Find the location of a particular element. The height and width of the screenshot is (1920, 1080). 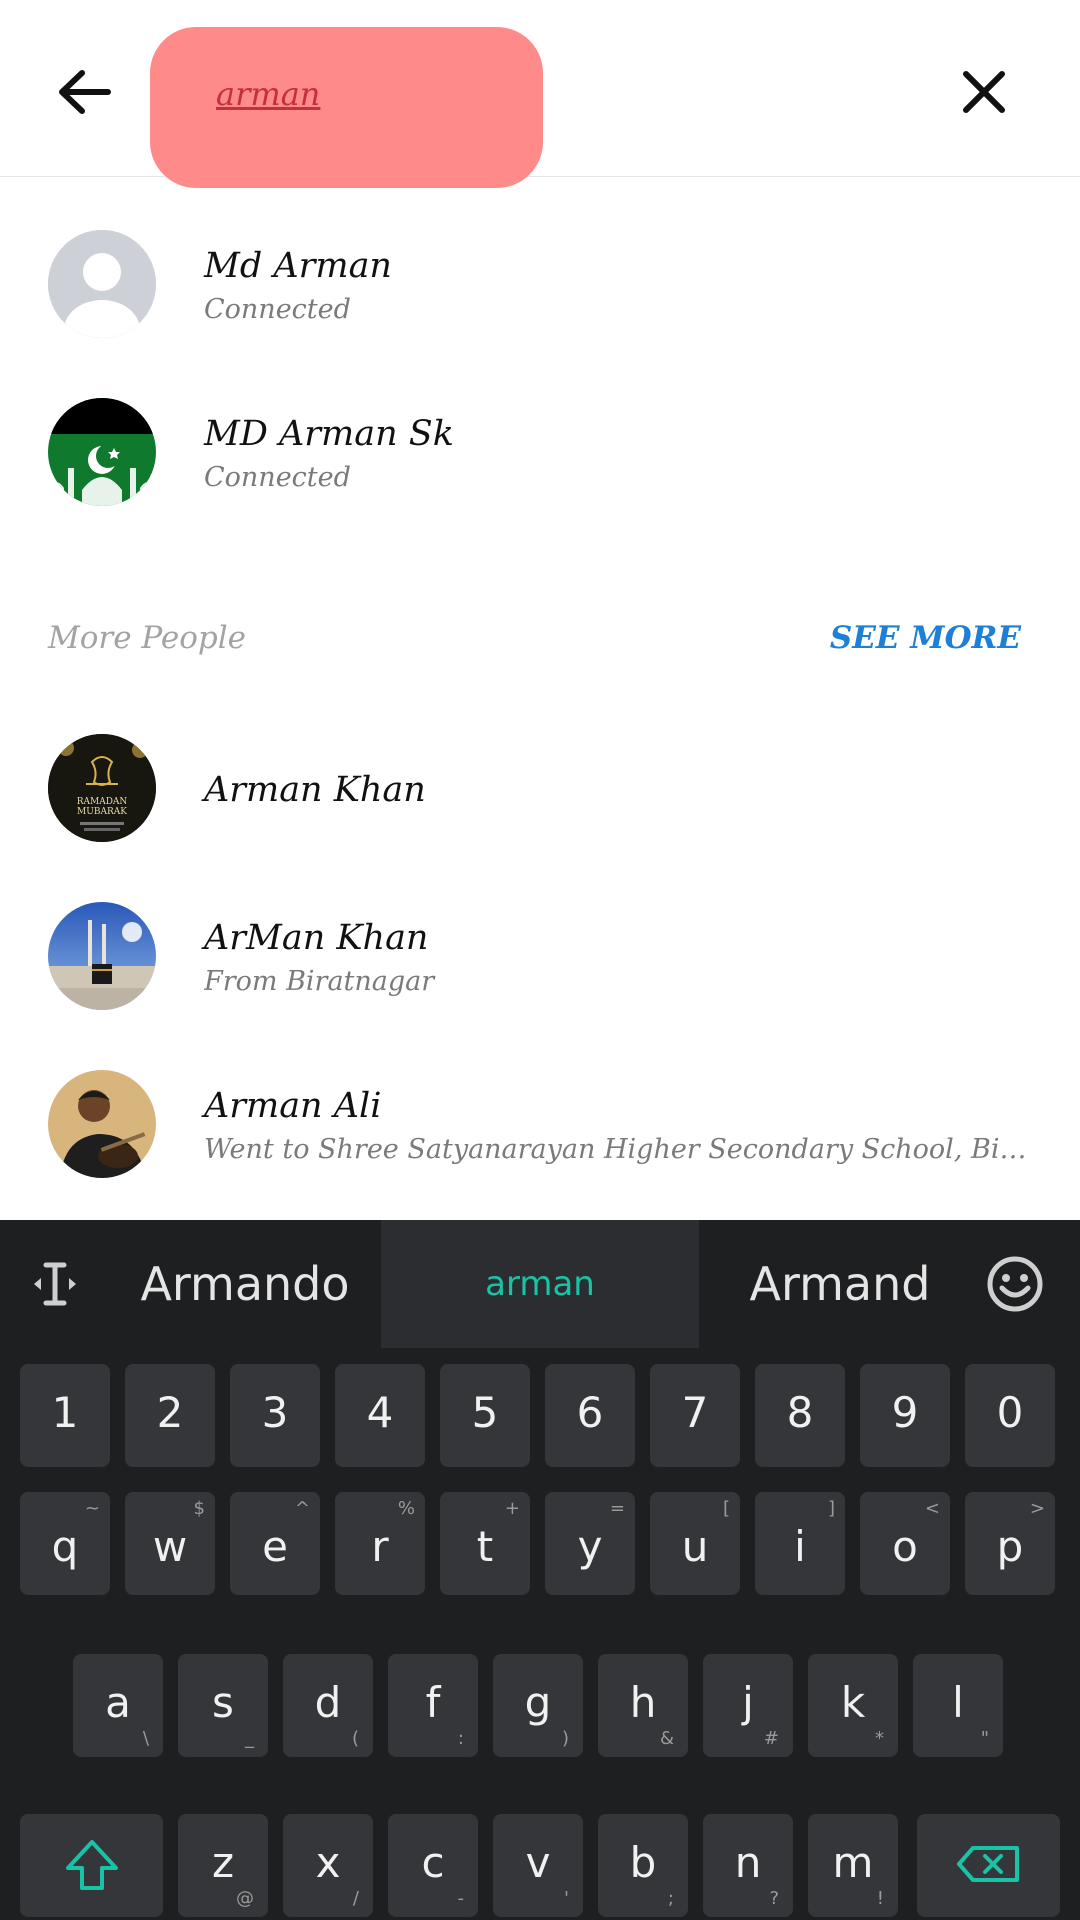

key-alt-label: : is located at coordinates (460, 1738).